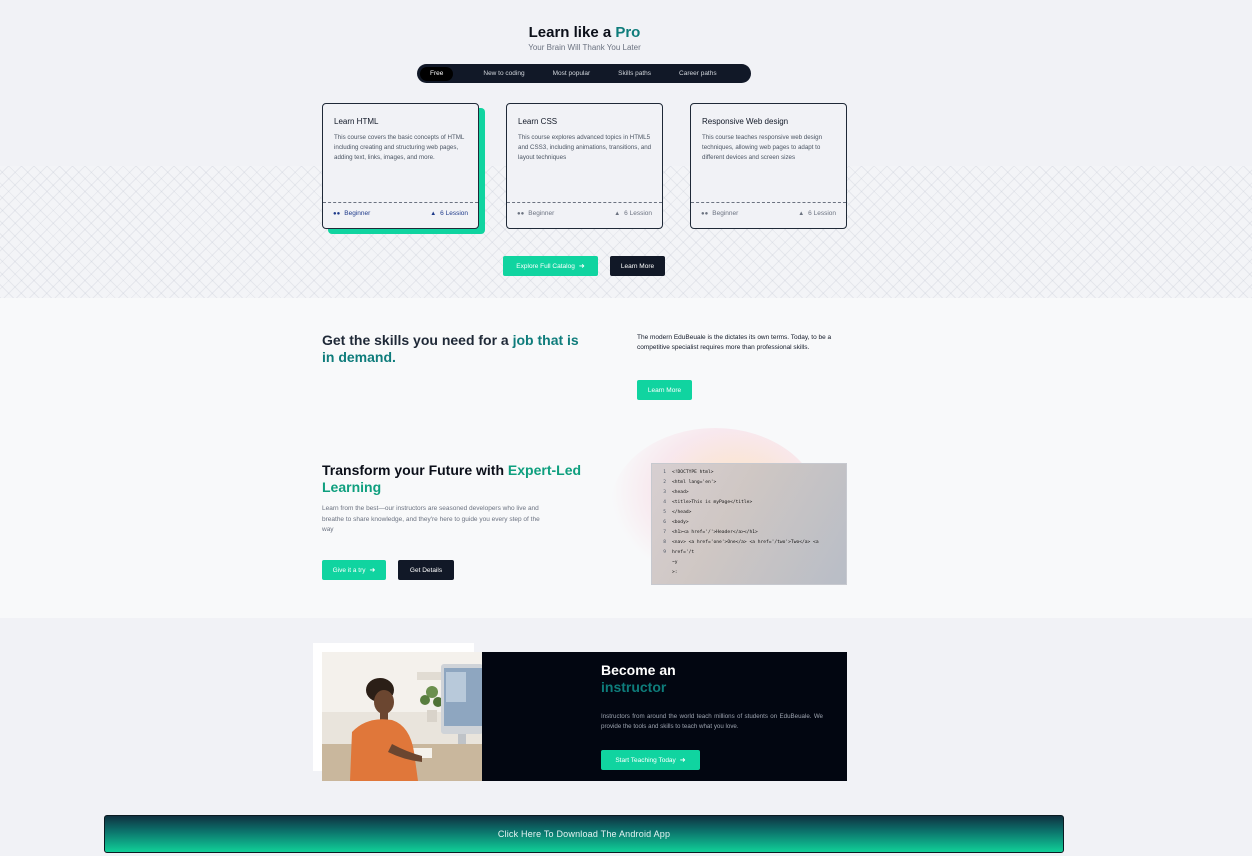  I want to click on code-line: 3 <head>, so click(670, 495).